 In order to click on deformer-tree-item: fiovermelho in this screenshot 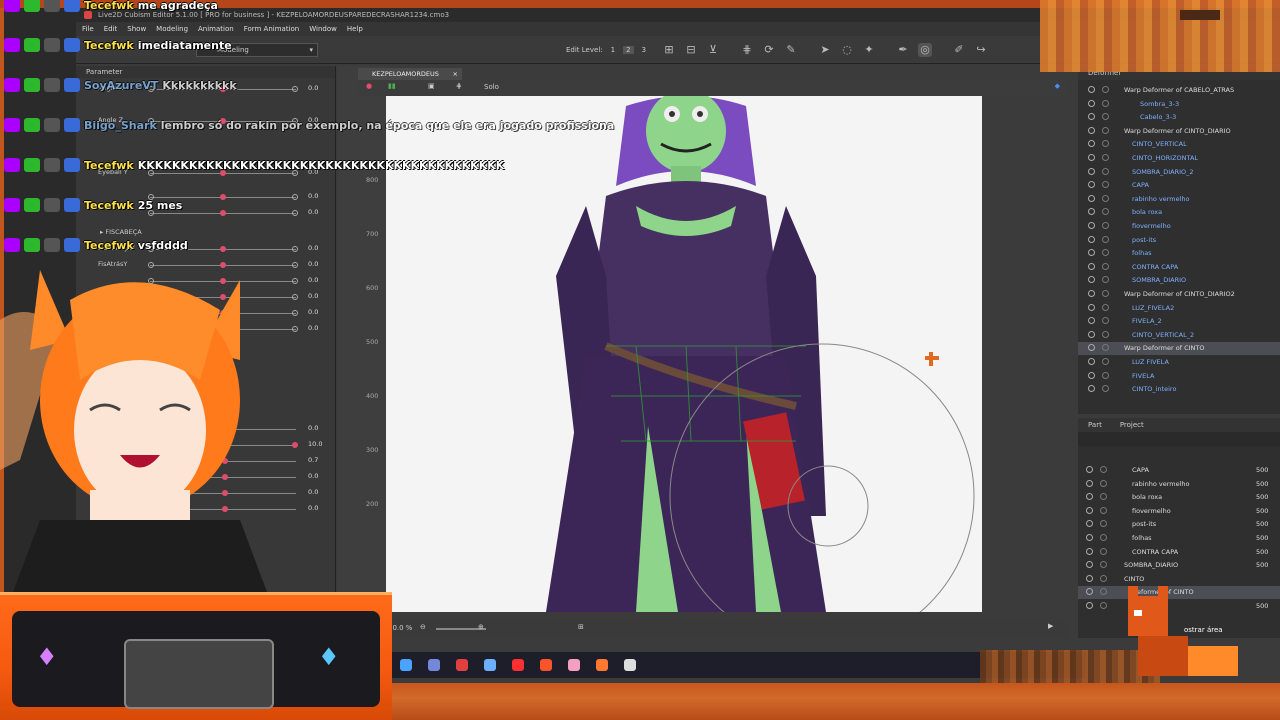, I will do `click(1179, 226)`.